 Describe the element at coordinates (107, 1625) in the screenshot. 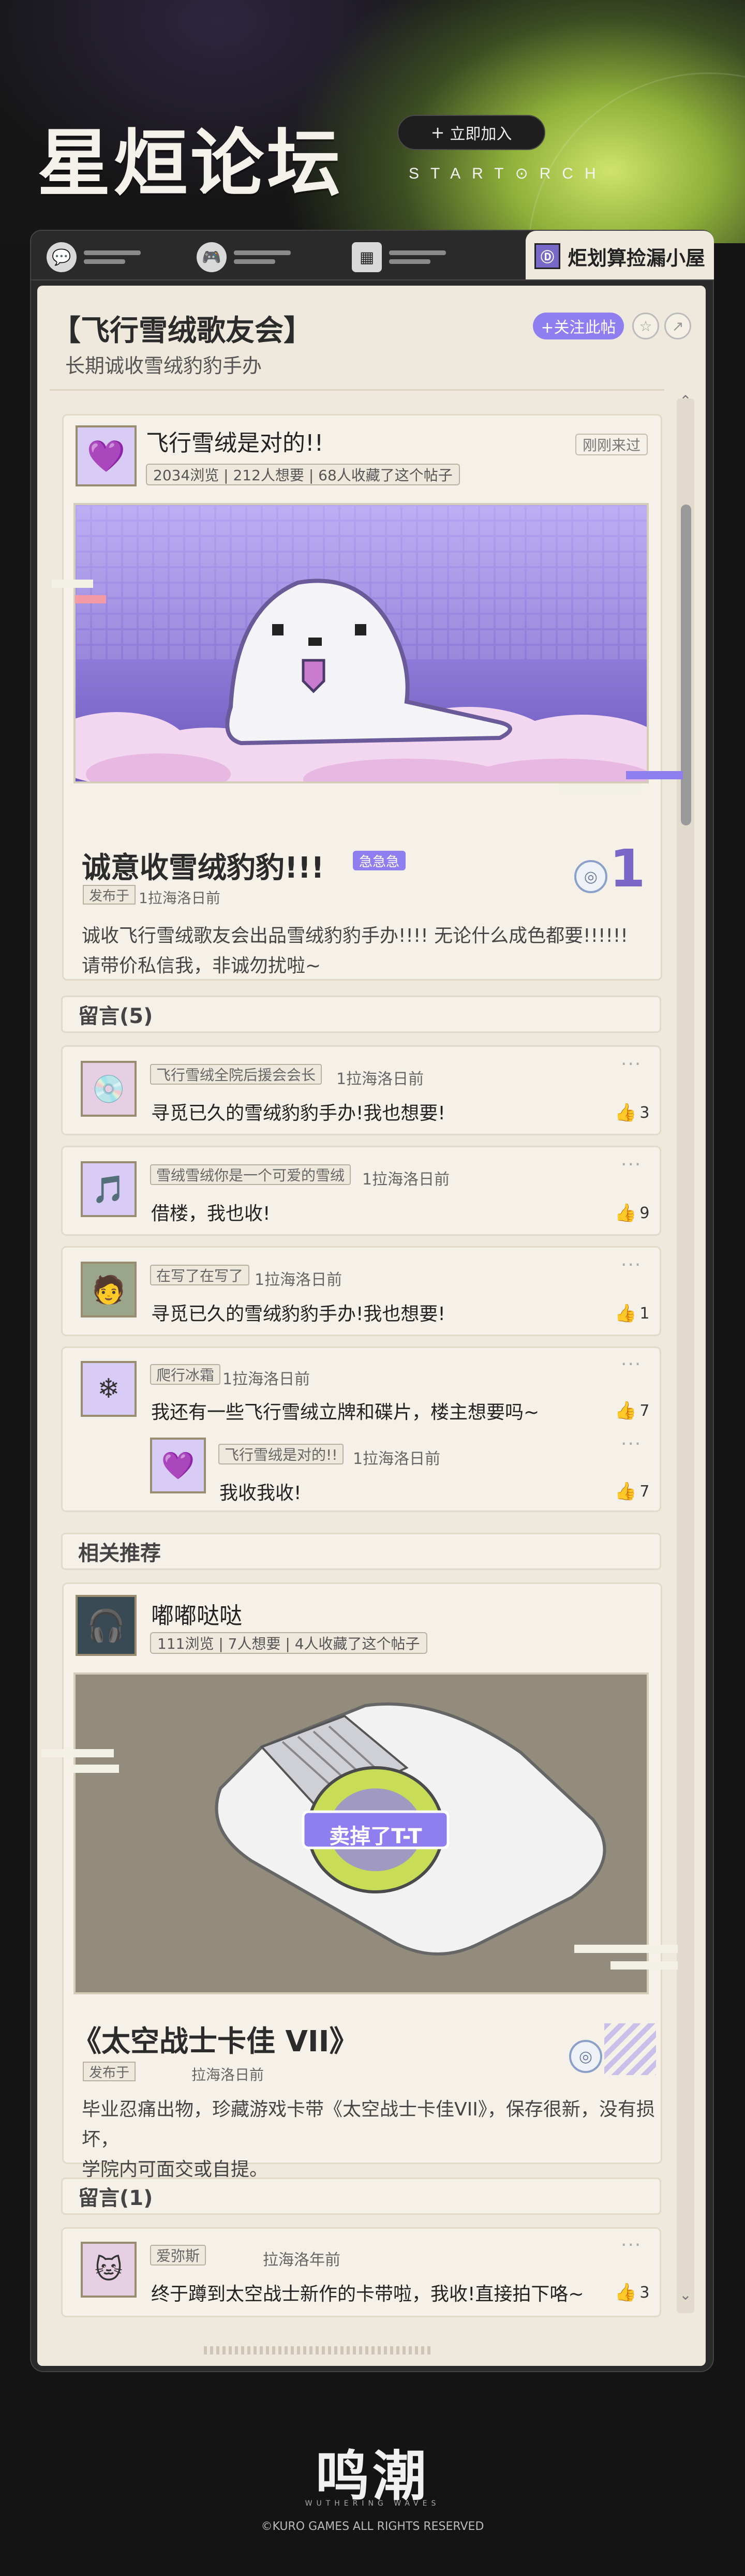

I see `author-avatar: 🎧` at that location.